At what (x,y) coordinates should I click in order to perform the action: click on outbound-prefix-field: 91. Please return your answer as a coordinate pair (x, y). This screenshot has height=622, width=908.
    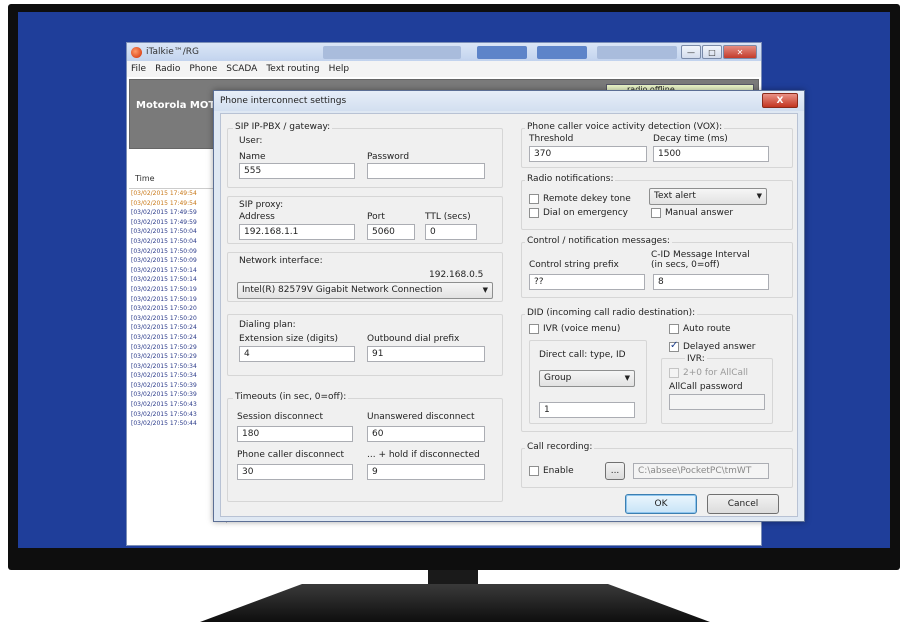
    Looking at the image, I should click on (426, 354).